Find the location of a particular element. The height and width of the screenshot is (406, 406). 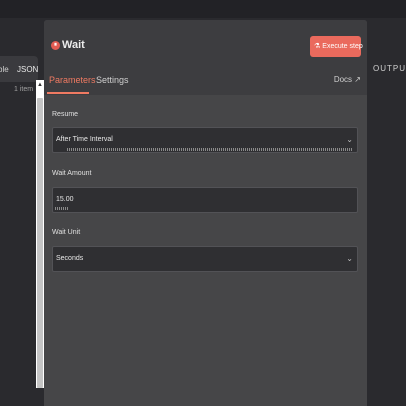

wait-unit-label: Wait Unit is located at coordinates (66, 232).